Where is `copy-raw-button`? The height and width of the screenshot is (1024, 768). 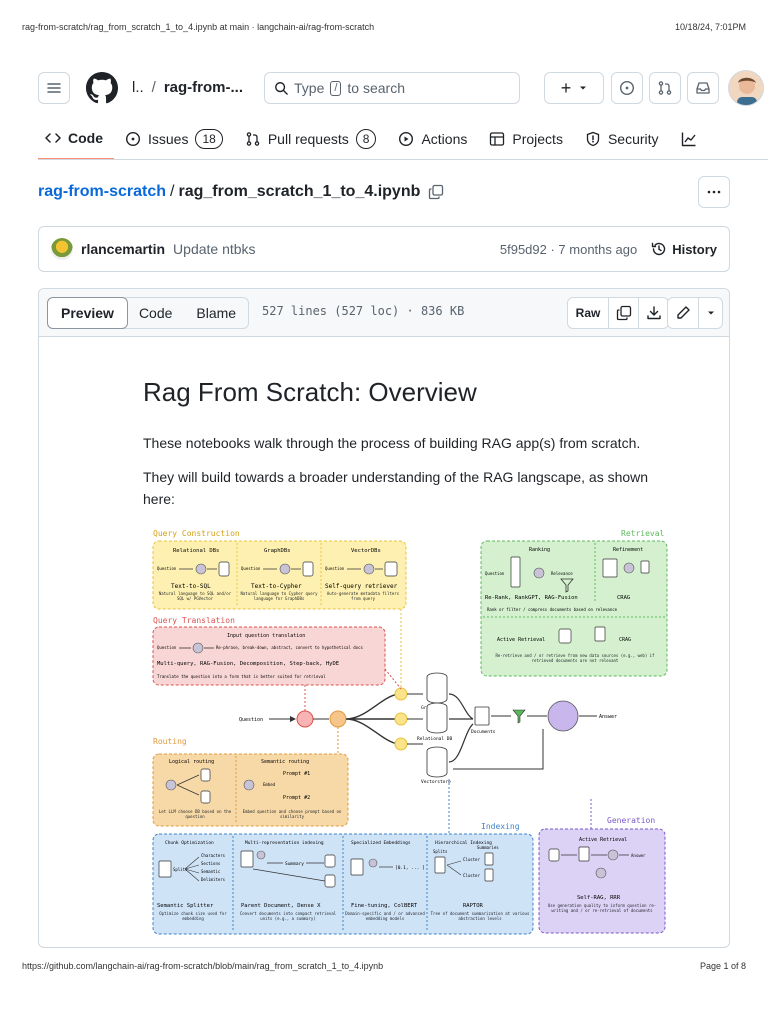
copy-raw-button is located at coordinates (623, 313).